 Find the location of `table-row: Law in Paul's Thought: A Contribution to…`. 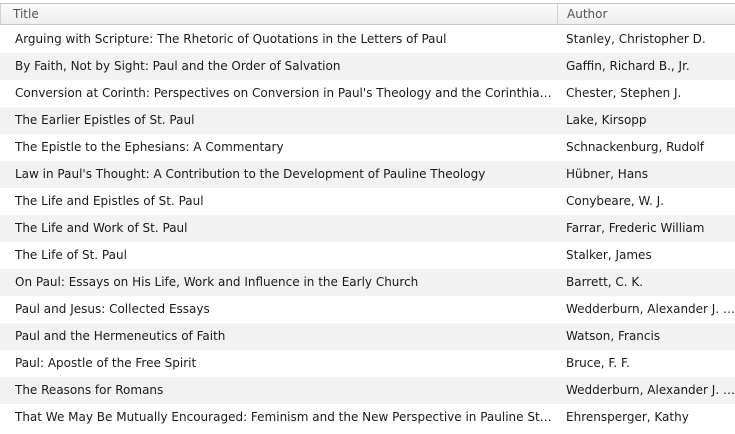

table-row: Law in Paul's Thought: A Contribution to… is located at coordinates (367, 174).